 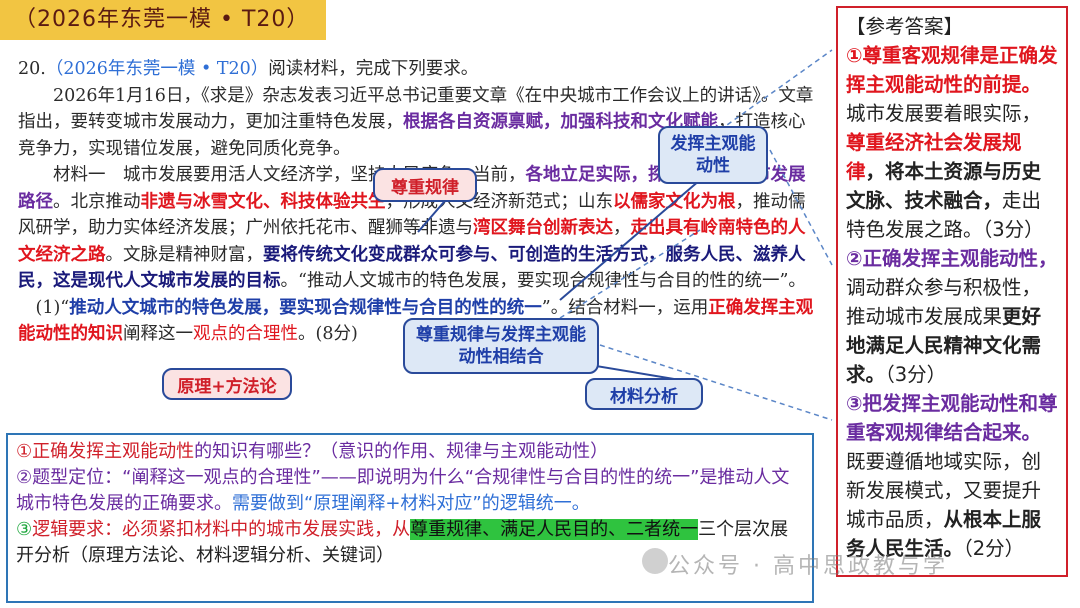 What do you see at coordinates (97, 201) in the screenshot?
I see `material-text: 。北京推动` at bounding box center [97, 201].